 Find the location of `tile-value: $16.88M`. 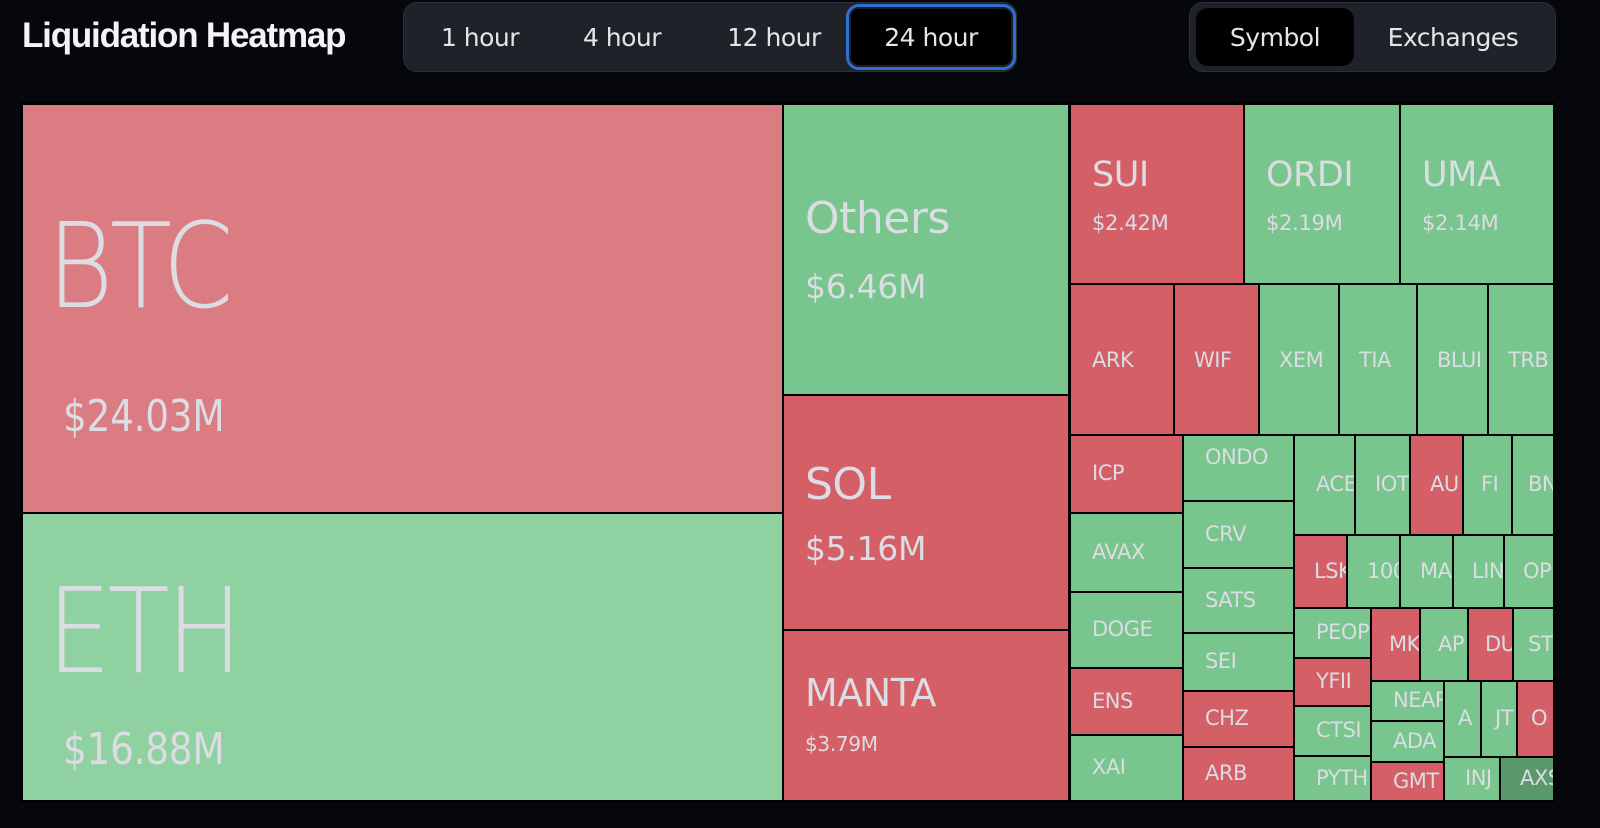

tile-value: $16.88M is located at coordinates (144, 749).